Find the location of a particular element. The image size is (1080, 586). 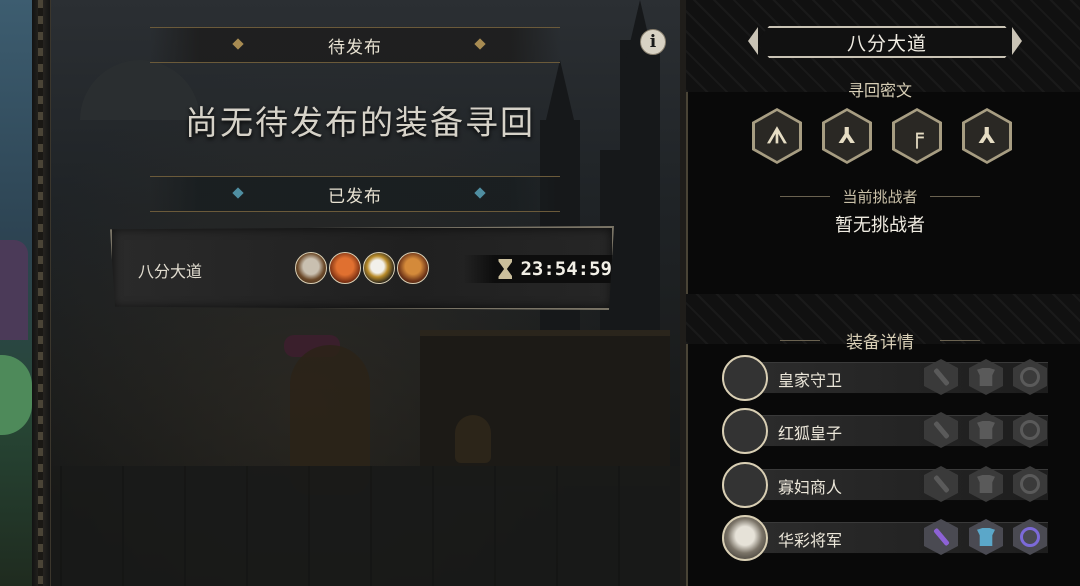

rune-glyph: ᗑ is located at coordinates (777, 136).